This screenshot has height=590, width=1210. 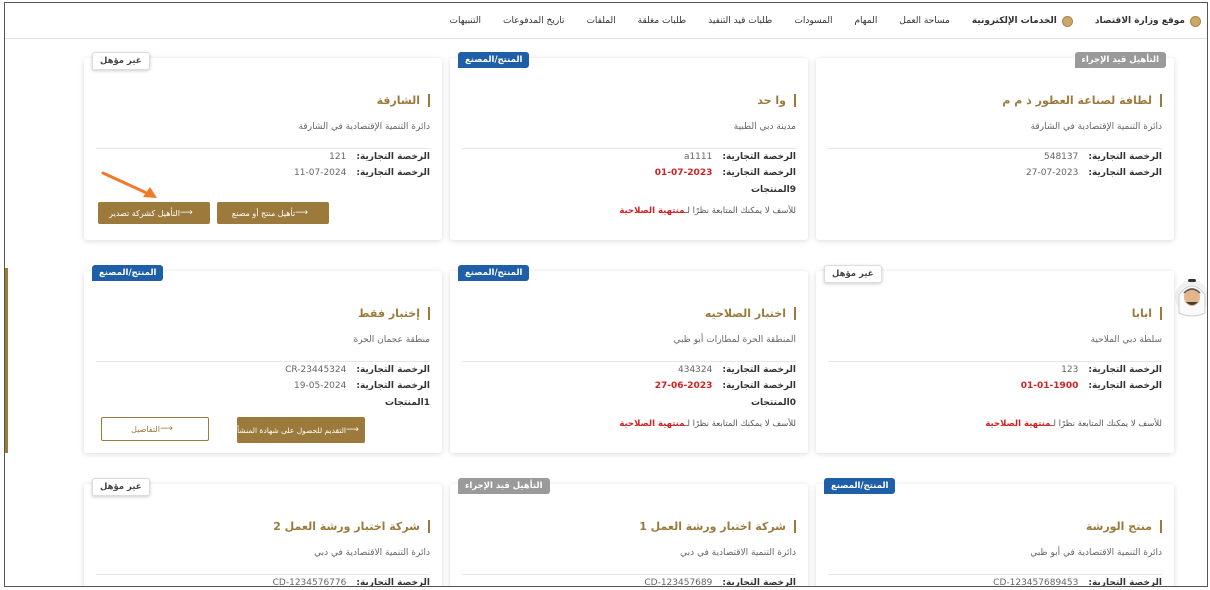 What do you see at coordinates (362, 386) in the screenshot?
I see `date-row: الرخصة التجارية:2024-05-19` at bounding box center [362, 386].